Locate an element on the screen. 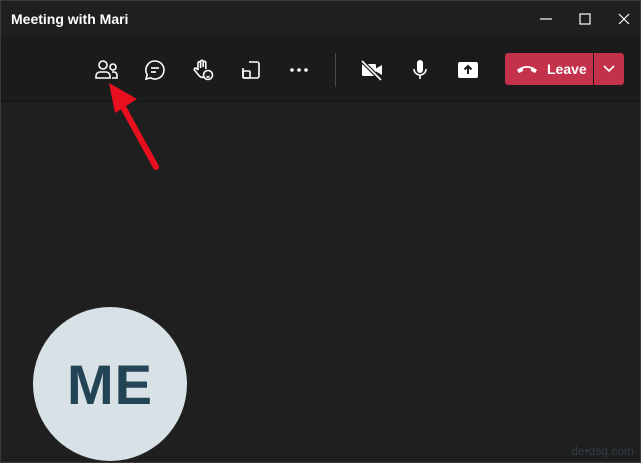  share-upload-icon is located at coordinates (468, 70).